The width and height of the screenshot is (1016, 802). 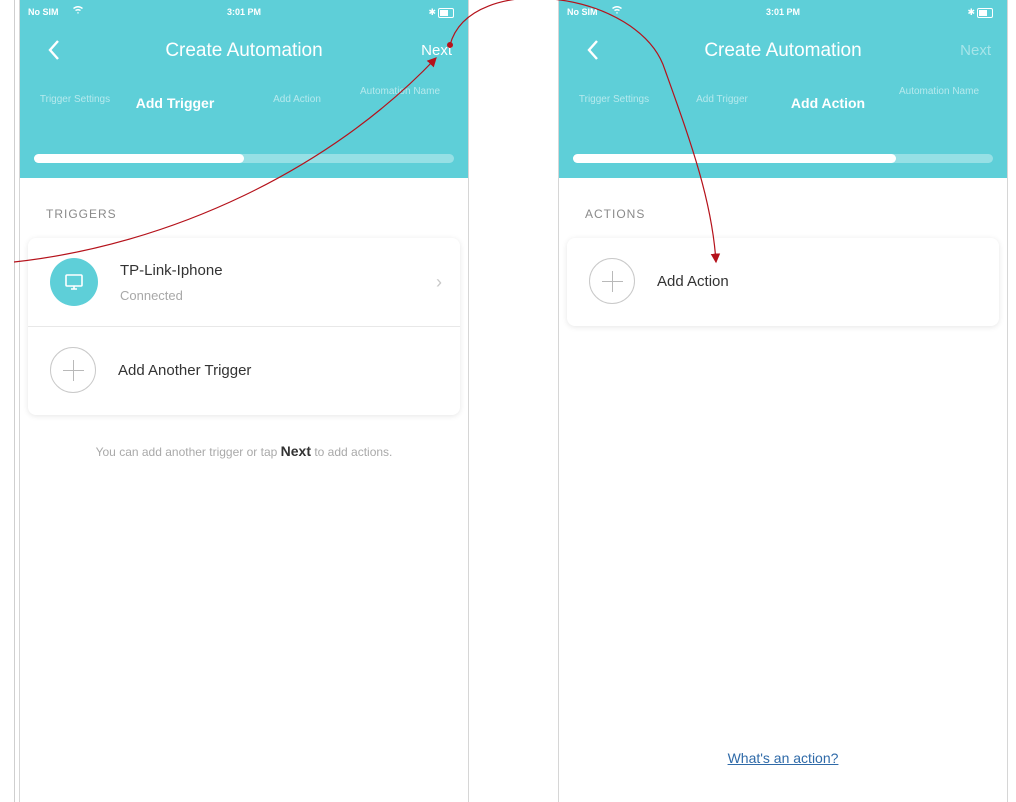 What do you see at coordinates (188, 452) in the screenshot?
I see `hint-prefix: You can add another trigger or tap` at bounding box center [188, 452].